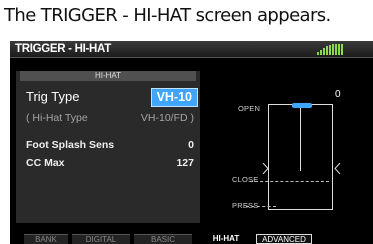 Image resolution: width=373 pixels, height=244 pixels. Describe the element at coordinates (46, 239) in the screenshot. I see `tab-bank: BANK` at that location.